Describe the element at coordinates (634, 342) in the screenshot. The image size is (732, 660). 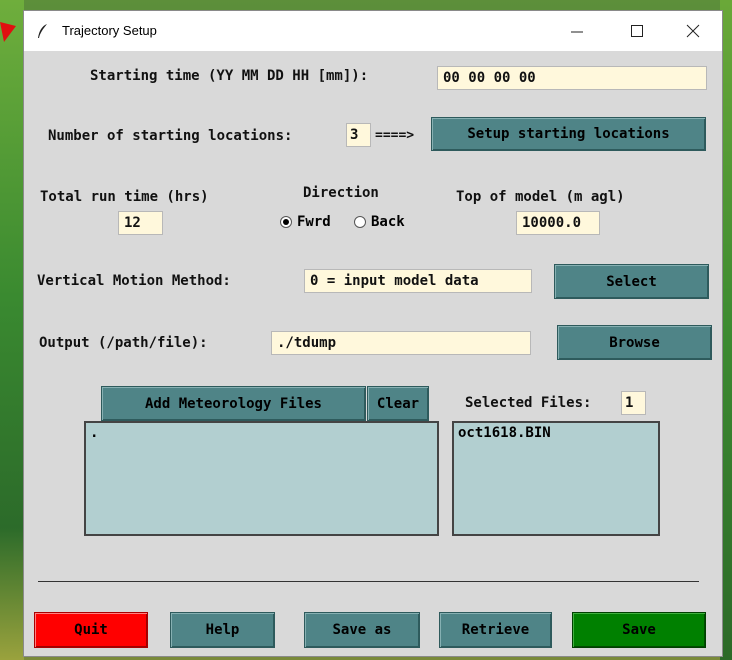
I see `browse-button: Browse` at that location.